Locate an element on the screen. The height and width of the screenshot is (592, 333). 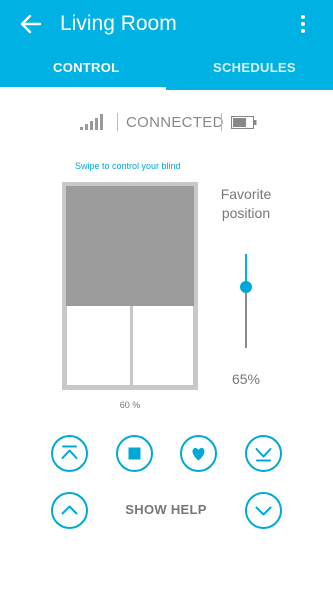
favorite-position-slider is located at coordinates (246, 301).